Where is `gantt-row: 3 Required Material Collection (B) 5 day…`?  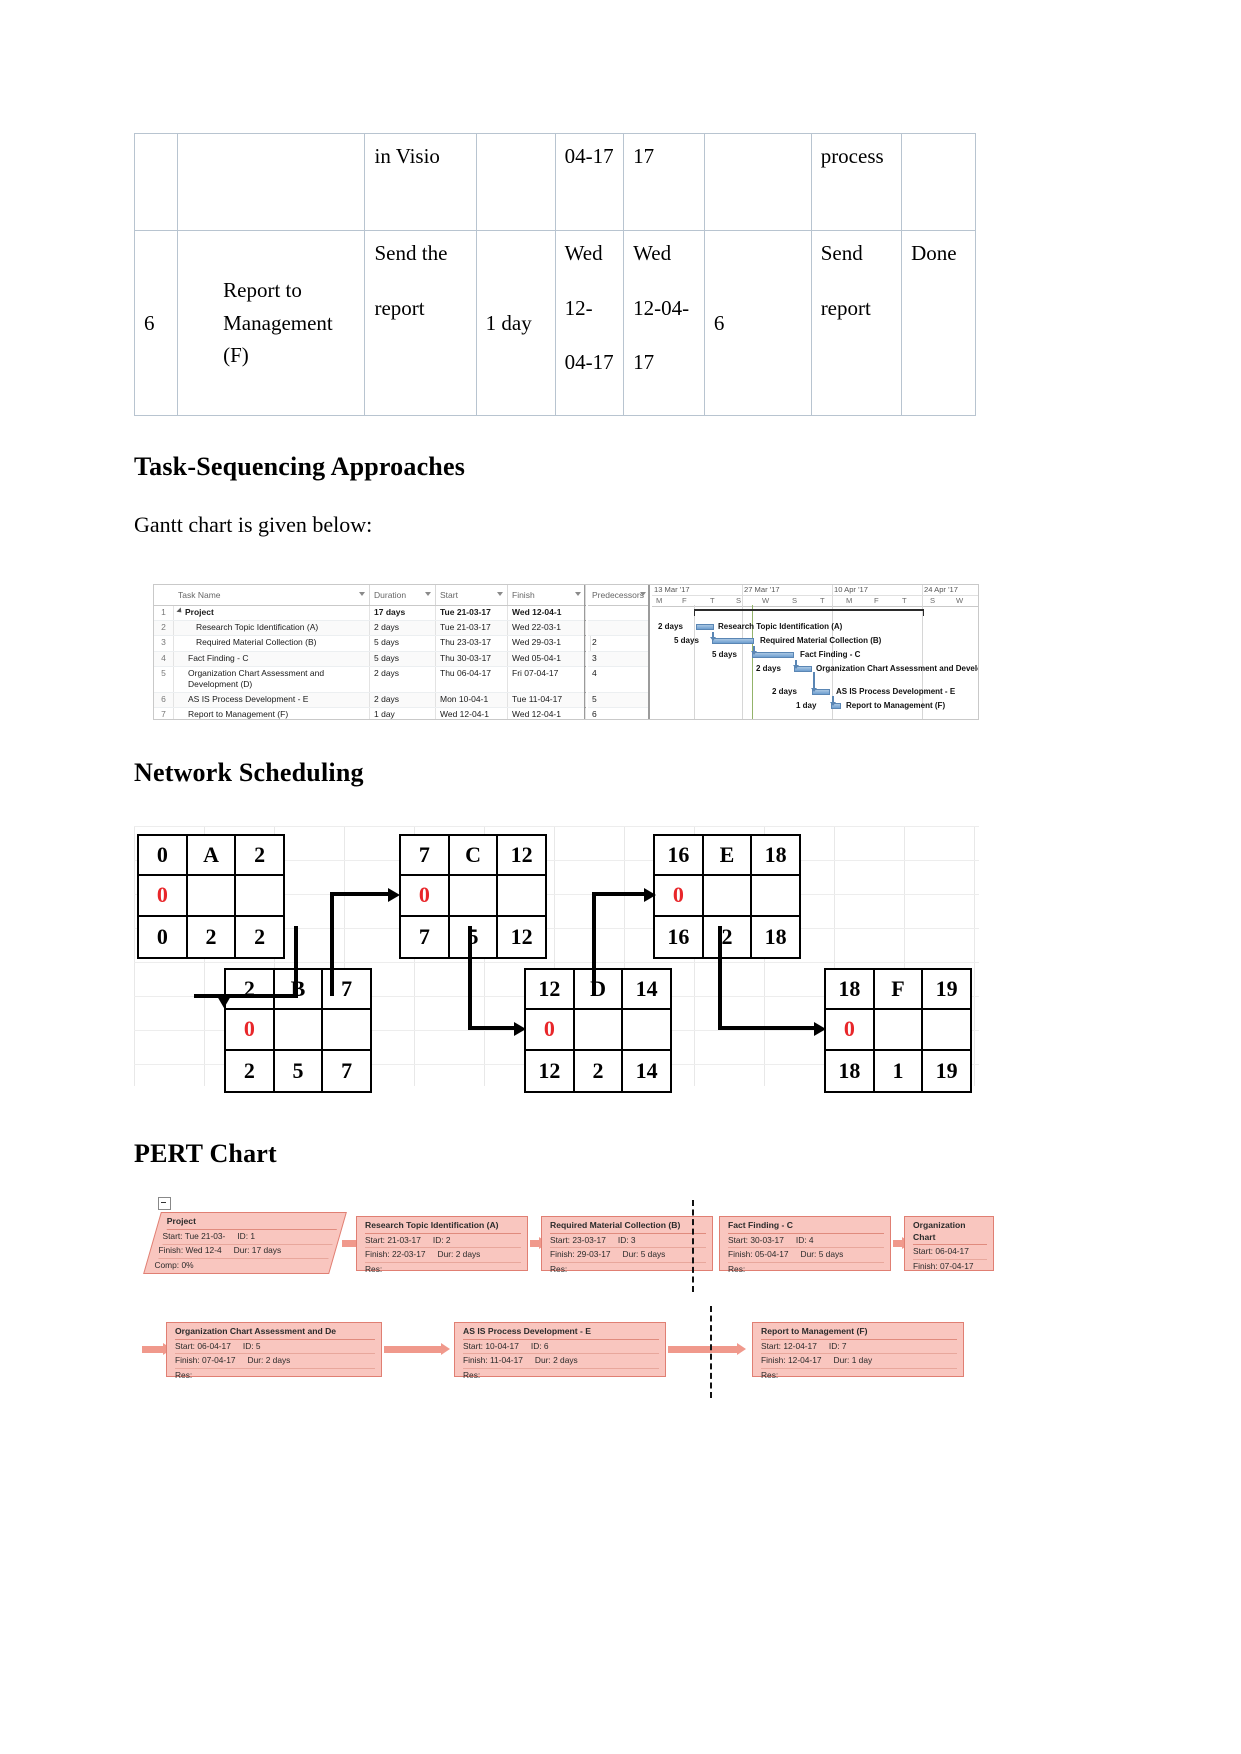
gantt-row: 3 Required Material Collection (B) 5 day… is located at coordinates (372, 644).